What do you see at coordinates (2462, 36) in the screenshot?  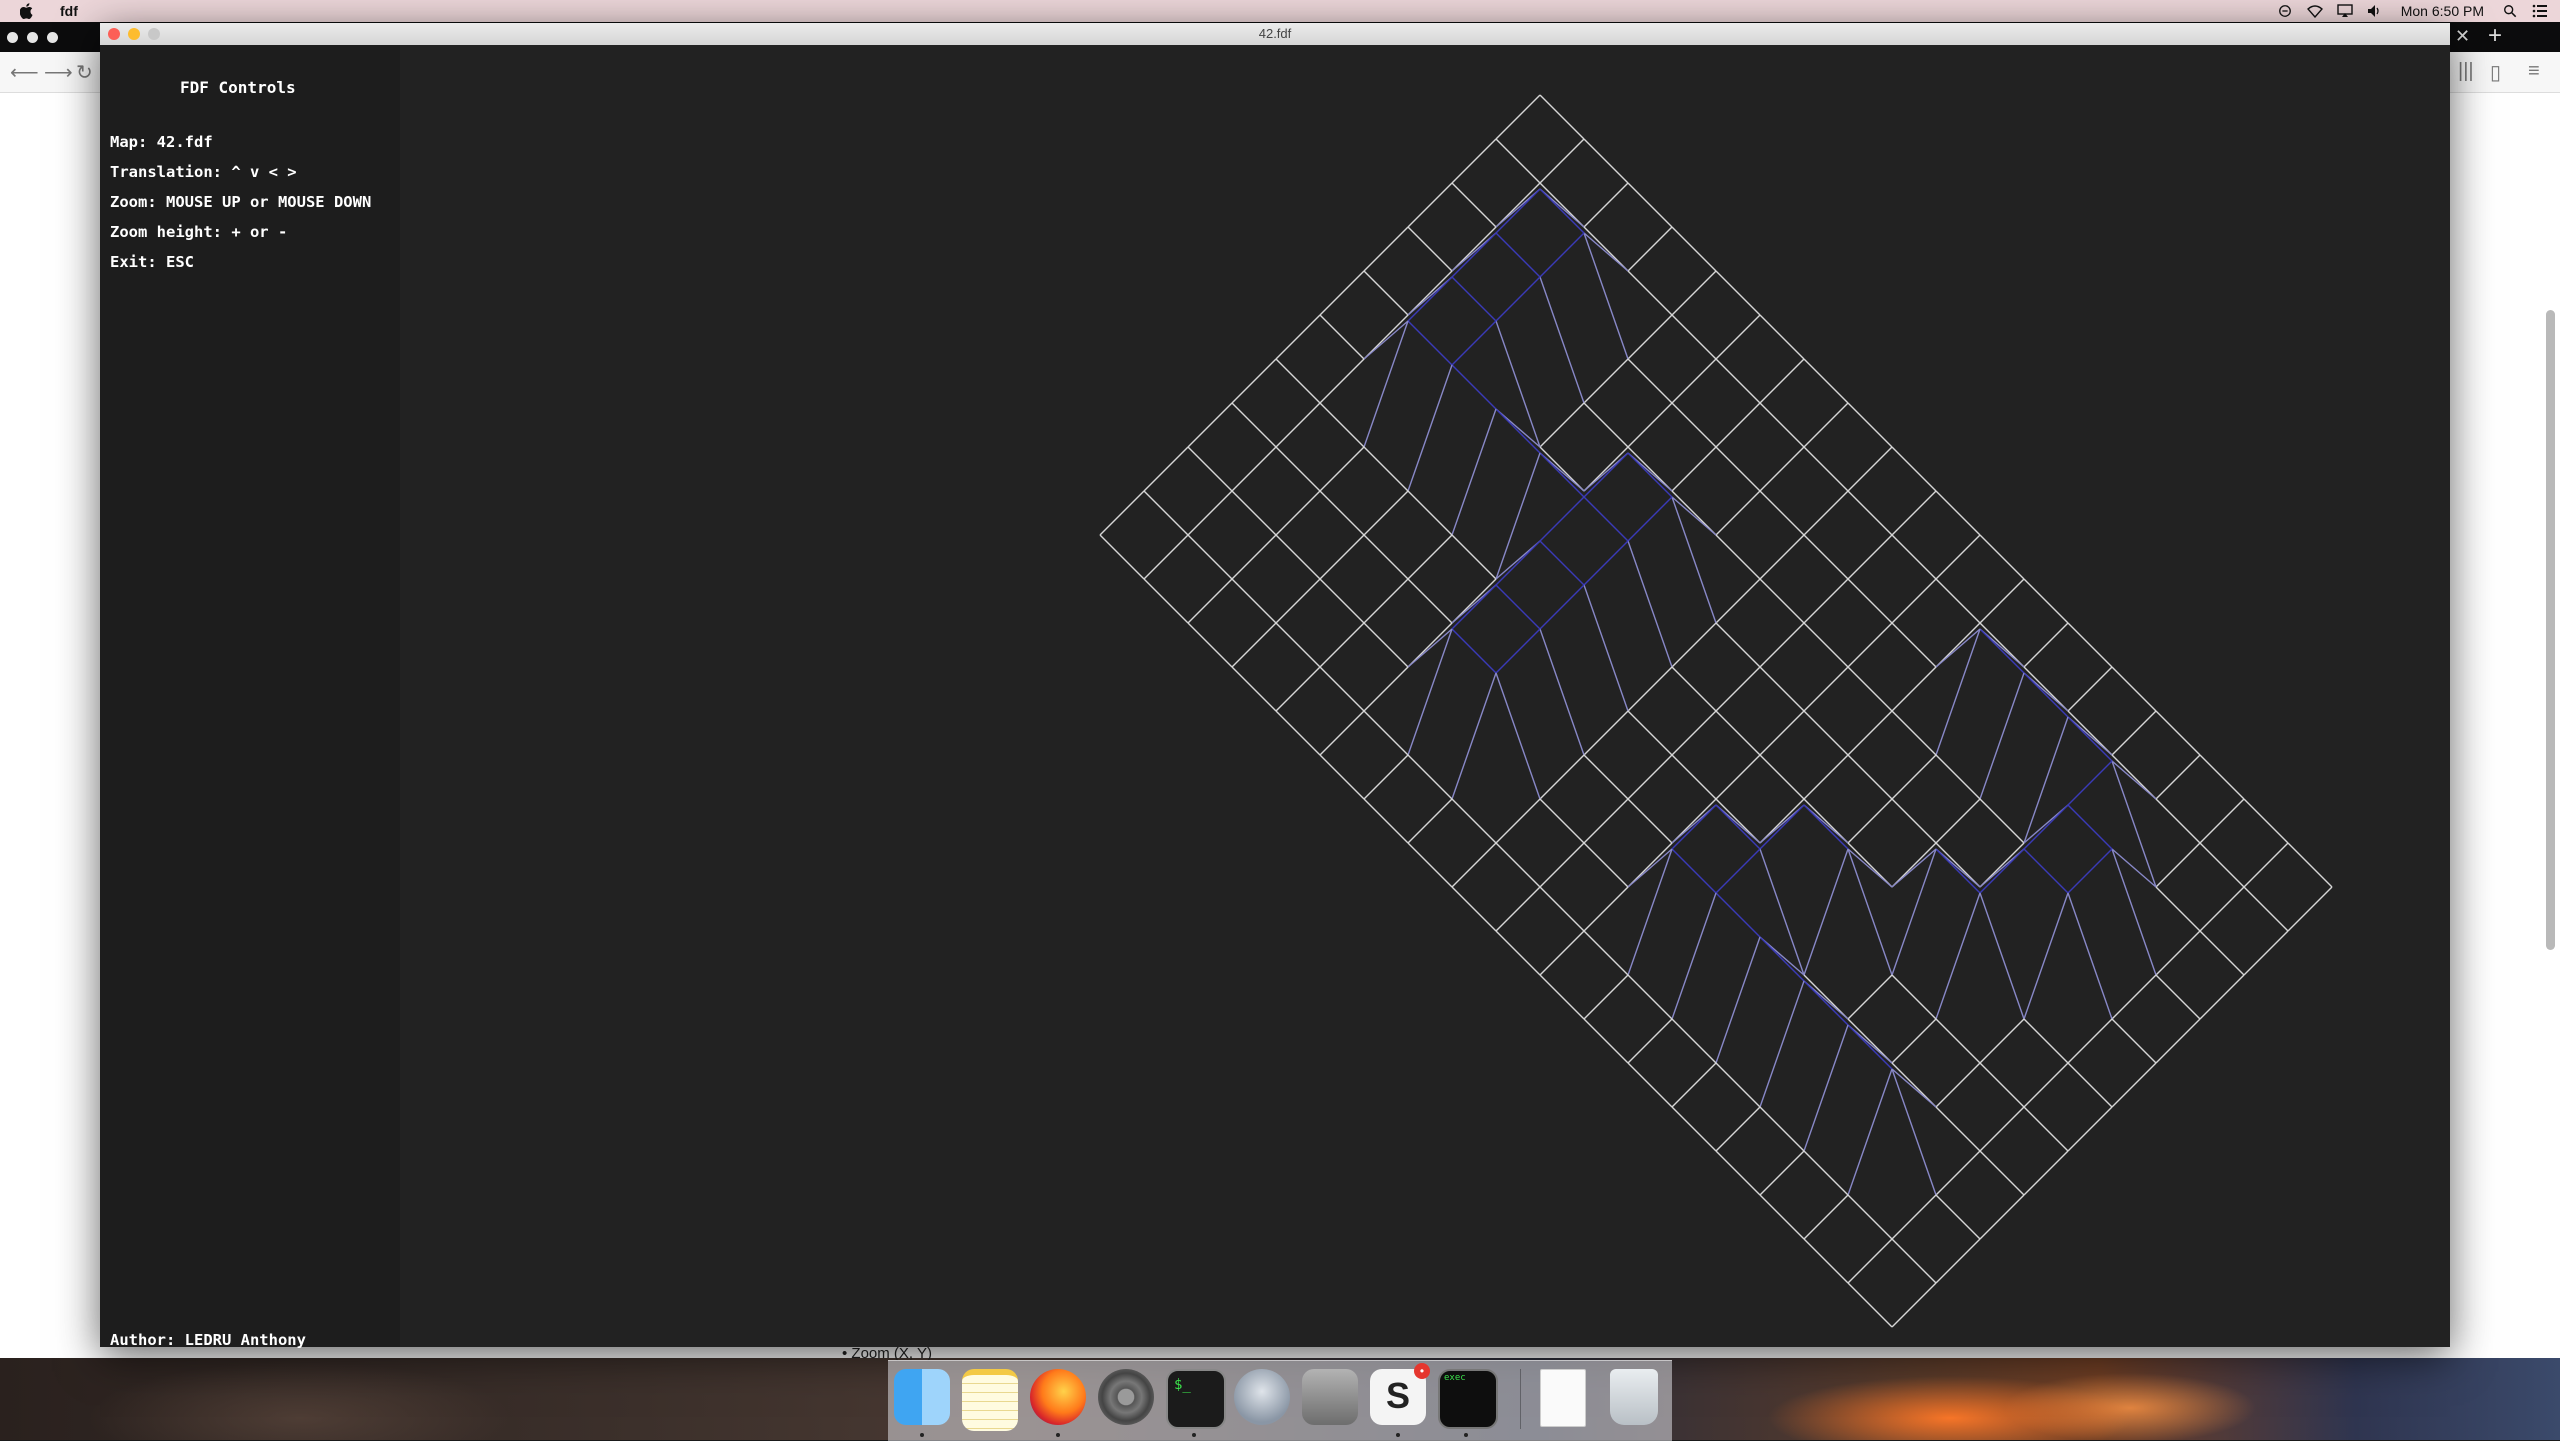 I see `tab-close-icon: ✕` at bounding box center [2462, 36].